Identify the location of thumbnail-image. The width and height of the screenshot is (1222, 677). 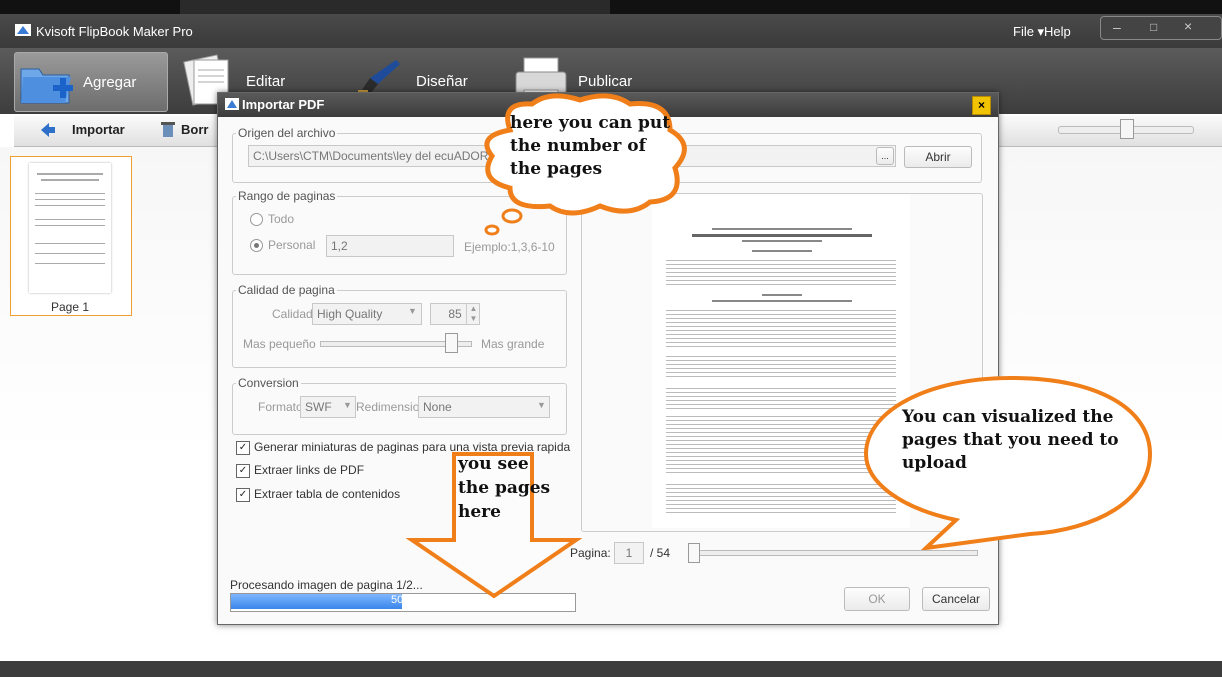
(70, 228).